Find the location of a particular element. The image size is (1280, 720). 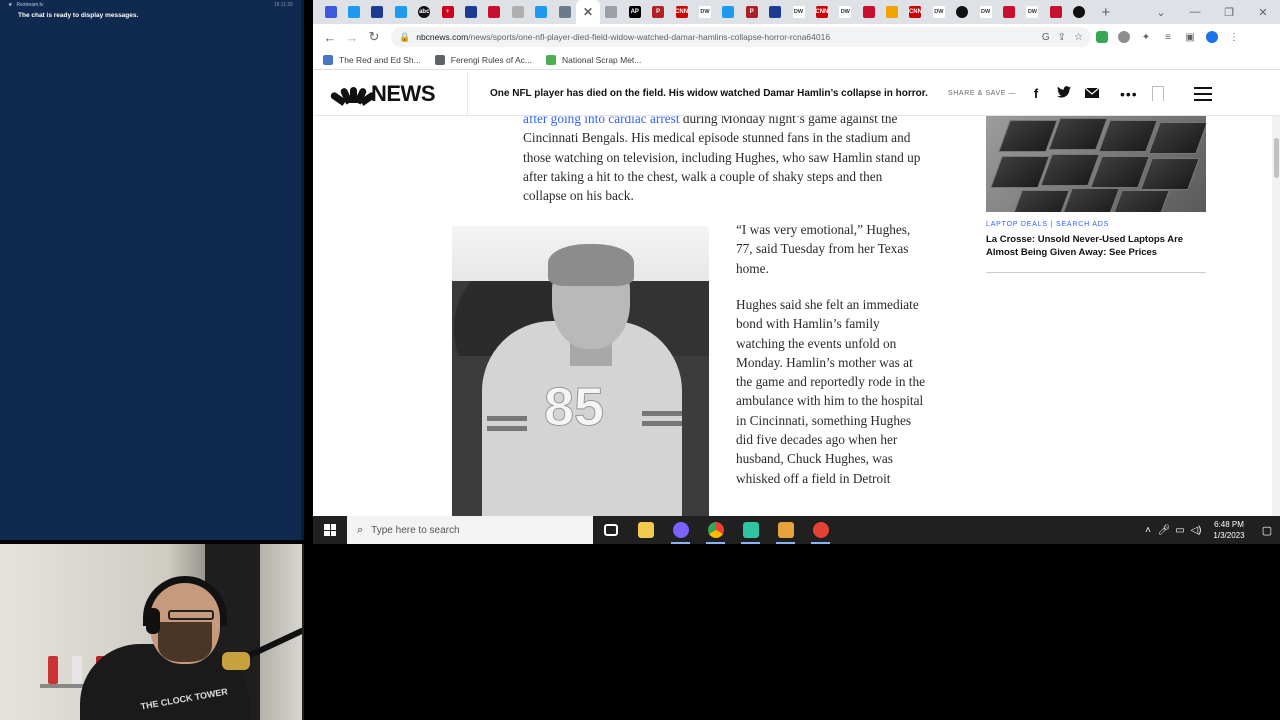

maximize-button: ❐ is located at coordinates (1229, 12).